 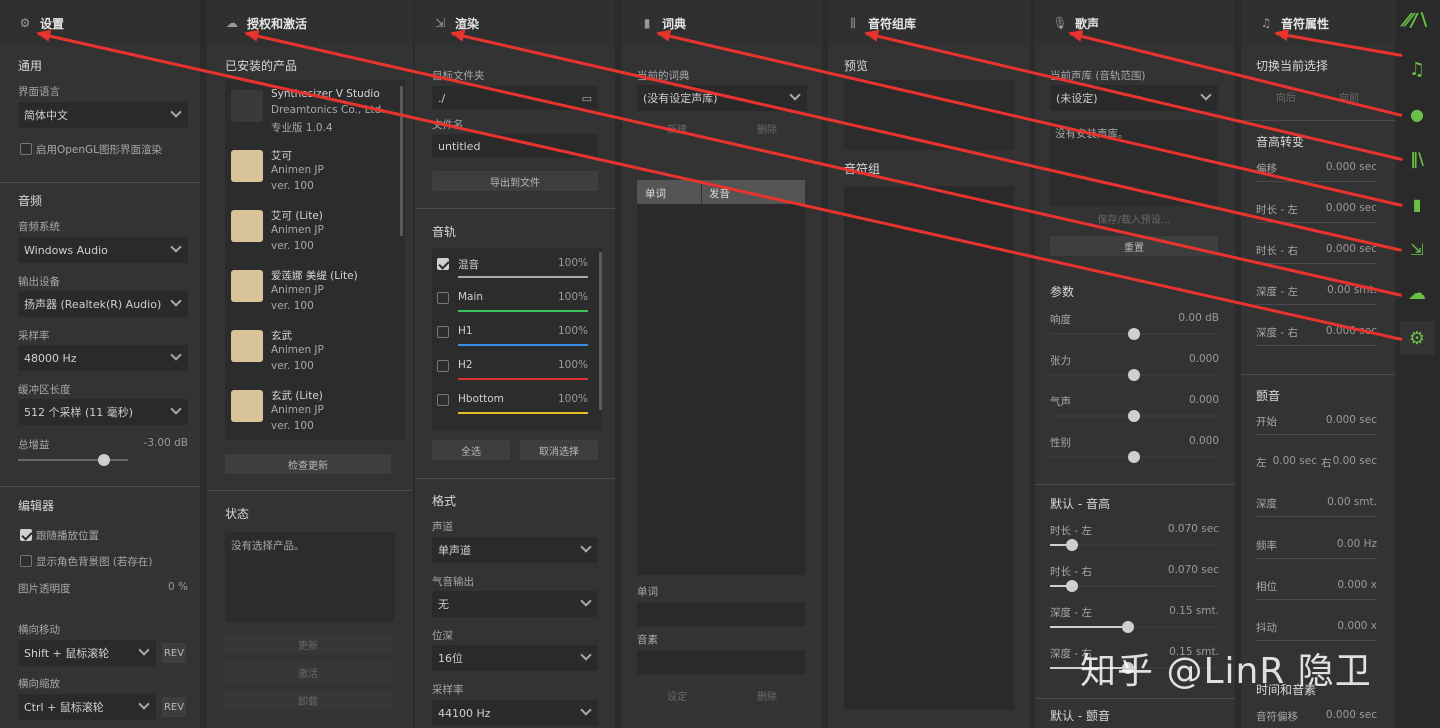 What do you see at coordinates (1344, 715) in the screenshot?
I see `note-offset-value: 0.000 sec` at bounding box center [1344, 715].